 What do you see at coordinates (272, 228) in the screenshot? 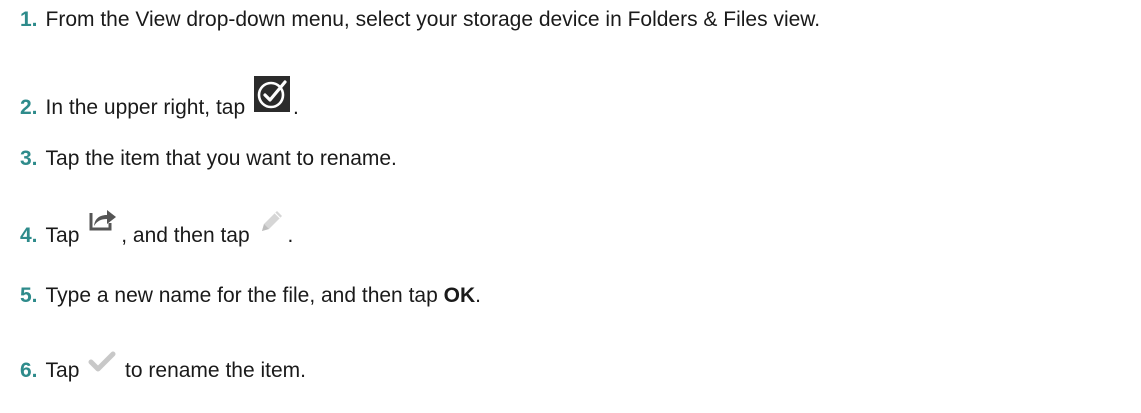
I see `pencil-icon` at bounding box center [272, 228].